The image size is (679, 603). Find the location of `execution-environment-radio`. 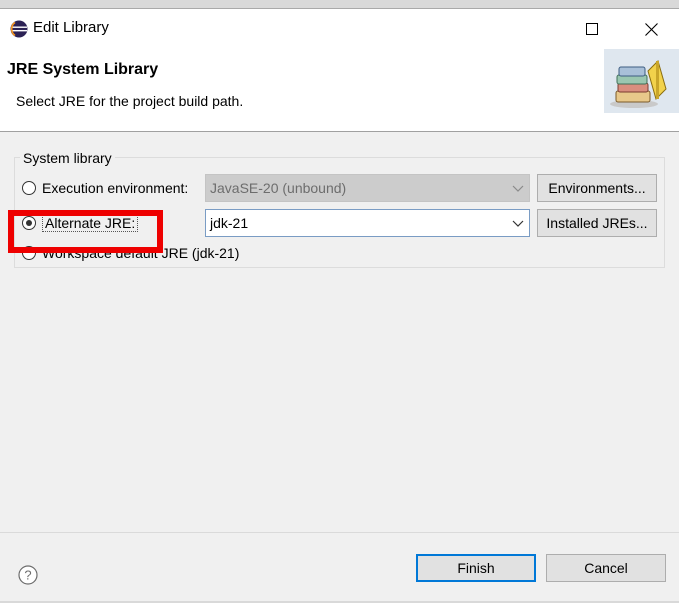

execution-environment-radio is located at coordinates (29, 188).